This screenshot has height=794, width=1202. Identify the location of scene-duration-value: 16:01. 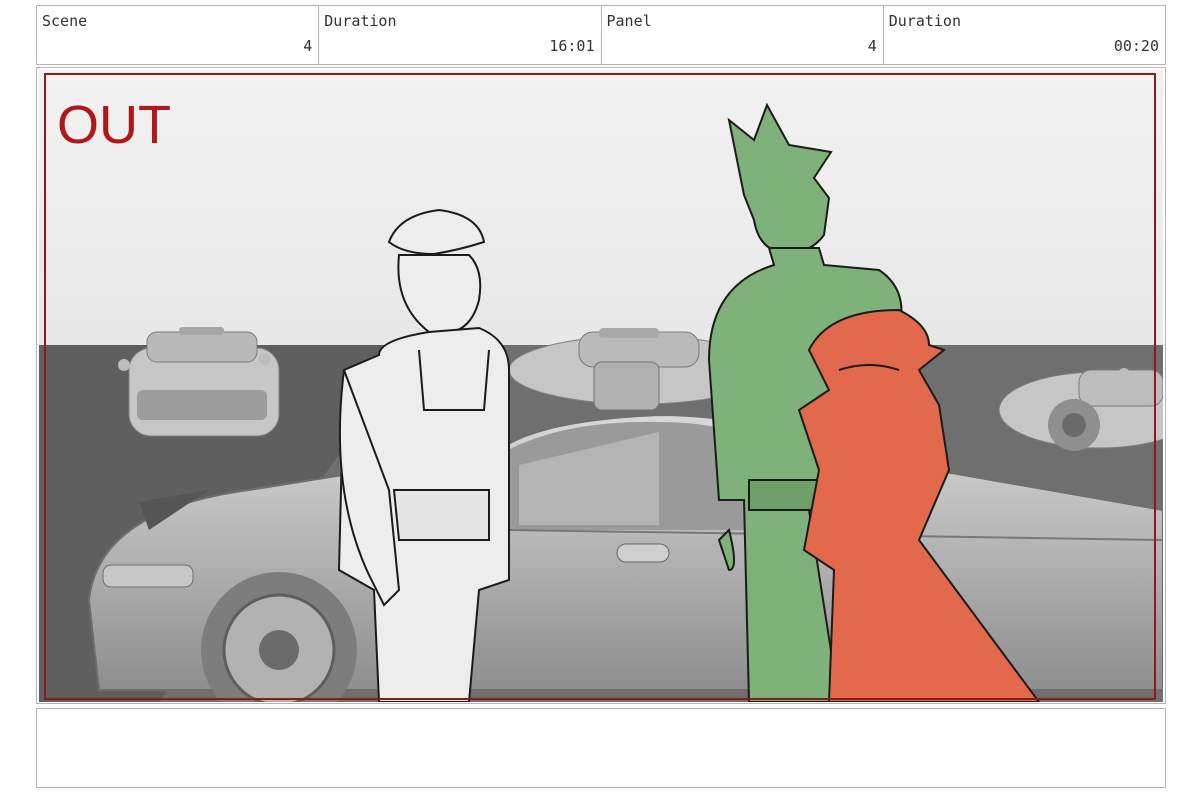
(571, 46).